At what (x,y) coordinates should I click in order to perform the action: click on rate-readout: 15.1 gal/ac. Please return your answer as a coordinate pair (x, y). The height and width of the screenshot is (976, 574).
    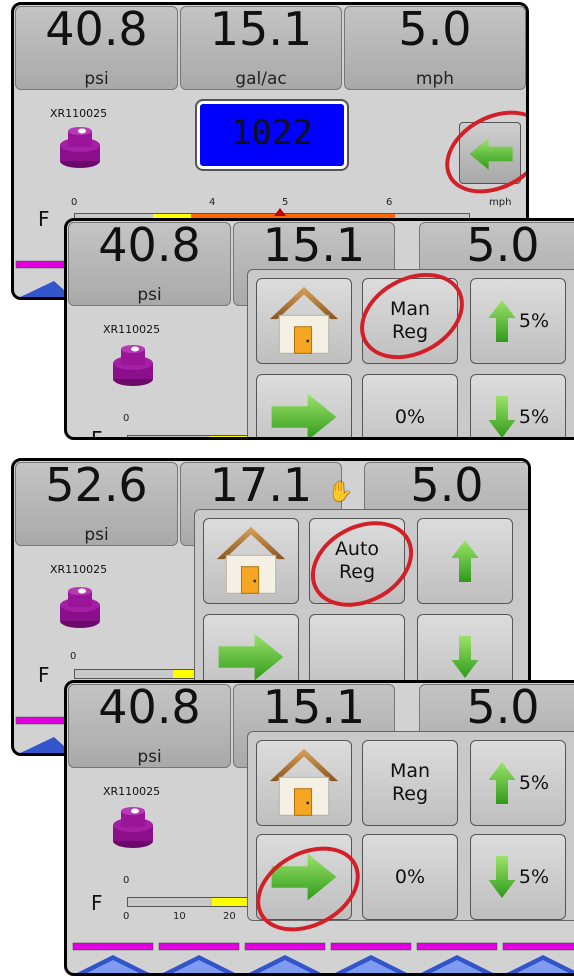
    Looking at the image, I should click on (261, 46).